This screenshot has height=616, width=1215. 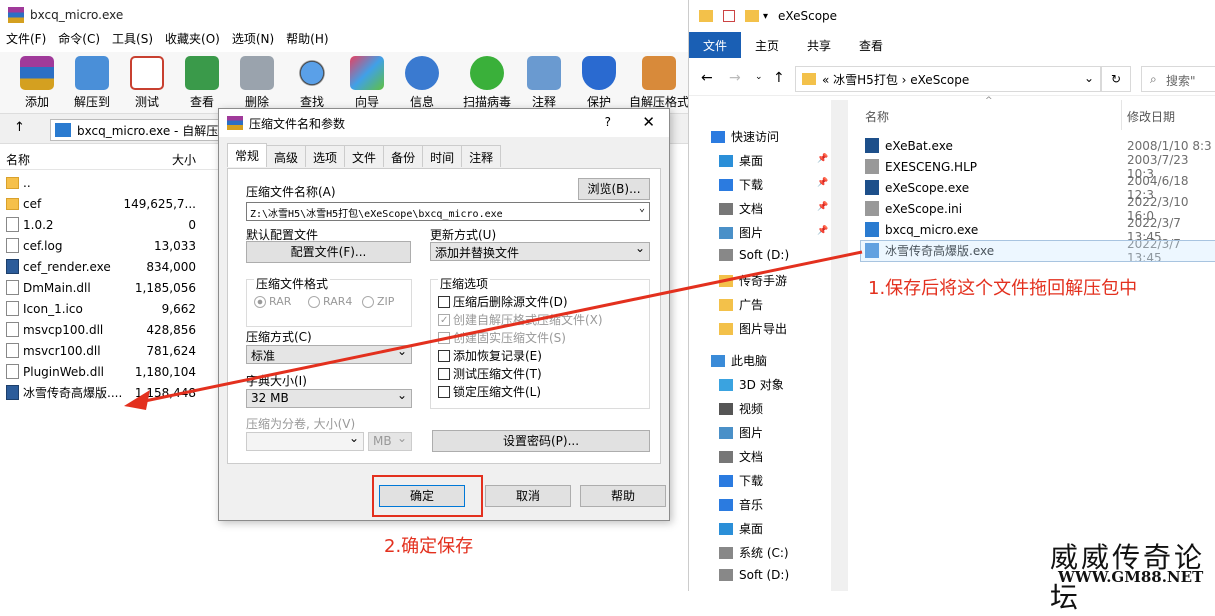 What do you see at coordinates (137, 400) in the screenshot?
I see `arrow-head` at bounding box center [137, 400].